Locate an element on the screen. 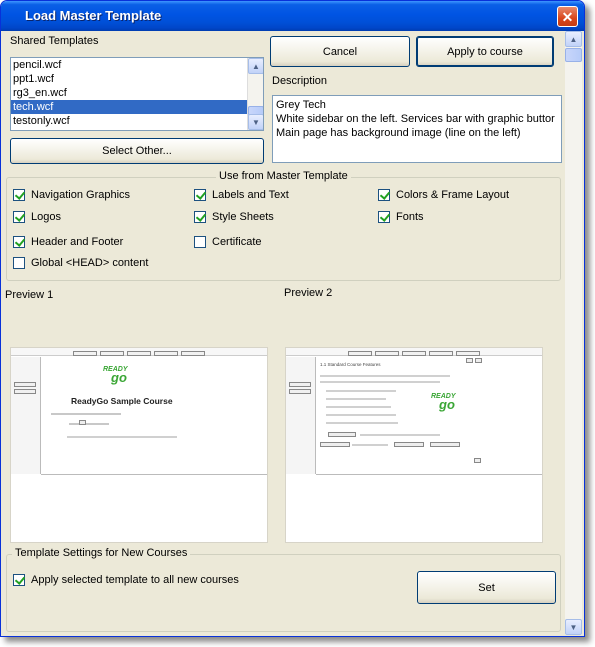  listbox-scrollbar: ▲ ▼ is located at coordinates (255, 94).